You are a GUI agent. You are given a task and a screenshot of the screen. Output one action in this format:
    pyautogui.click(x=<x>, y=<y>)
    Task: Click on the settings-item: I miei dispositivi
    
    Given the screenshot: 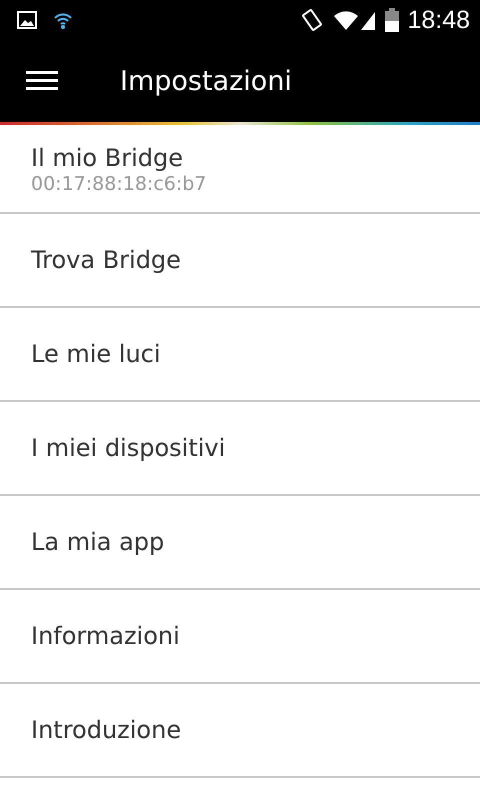 What is the action you would take?
    pyautogui.click(x=240, y=448)
    